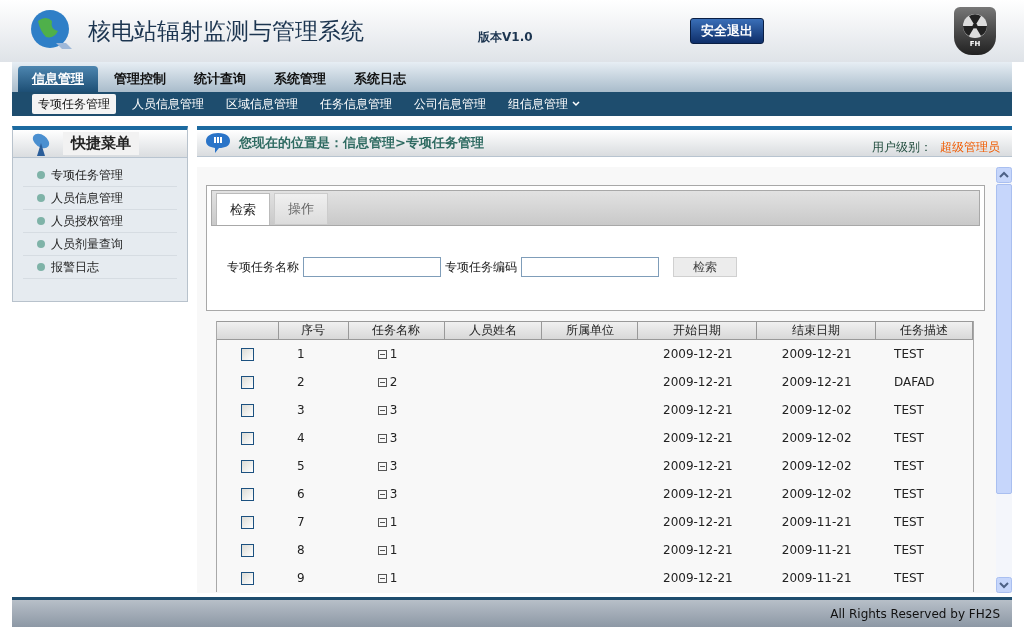  What do you see at coordinates (218, 143) in the screenshot?
I see `speech-bubble-icon` at bounding box center [218, 143].